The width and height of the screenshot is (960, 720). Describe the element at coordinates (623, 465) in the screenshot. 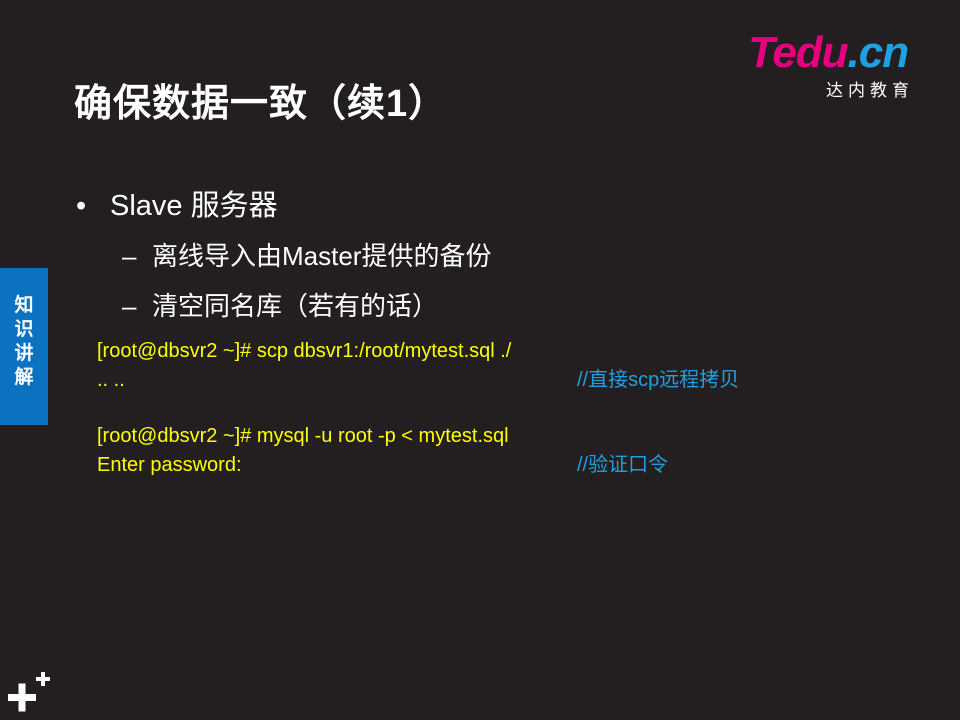

I see `code-comment-password: //验证口令` at that location.